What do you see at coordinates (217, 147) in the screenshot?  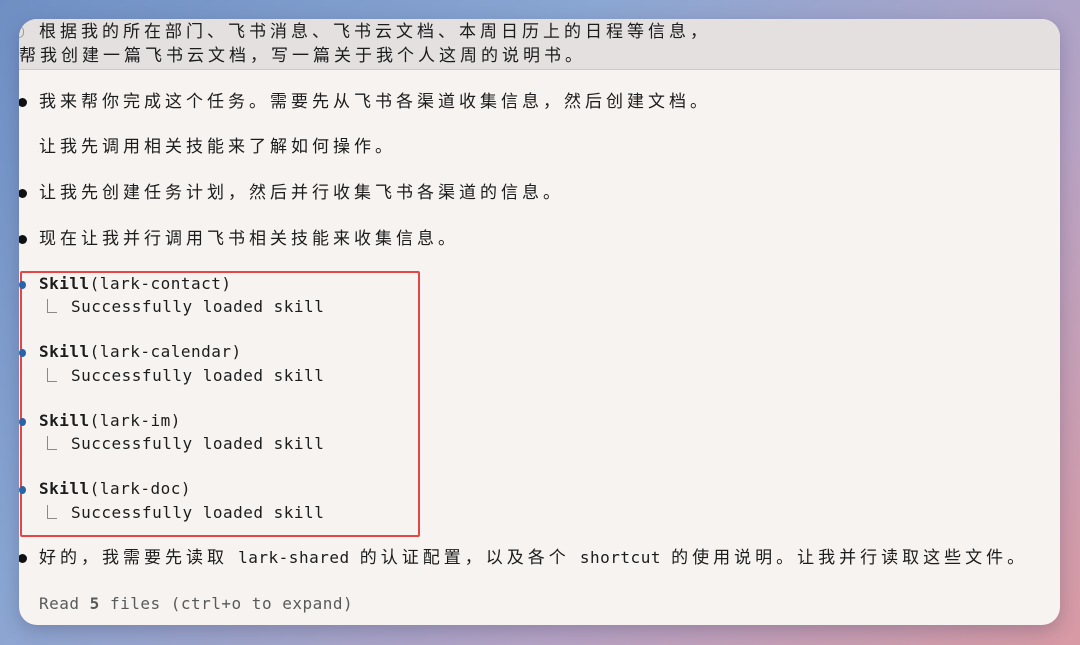 I see `assistant-message: 让我先调用相关技能来了解如何操作。` at bounding box center [217, 147].